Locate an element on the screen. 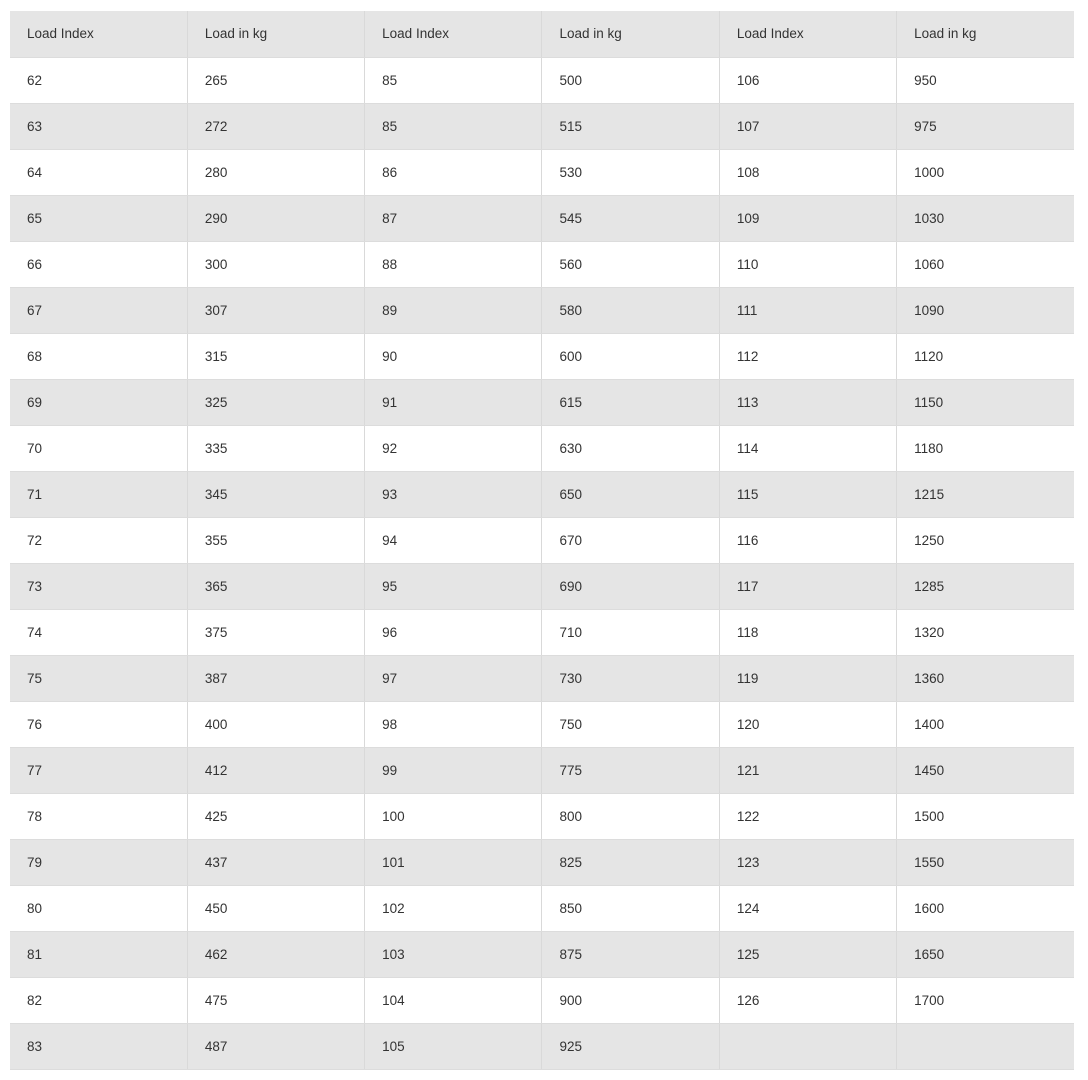 This screenshot has height=1080, width=1088. load-index-cell: 125 is located at coordinates (807, 954).